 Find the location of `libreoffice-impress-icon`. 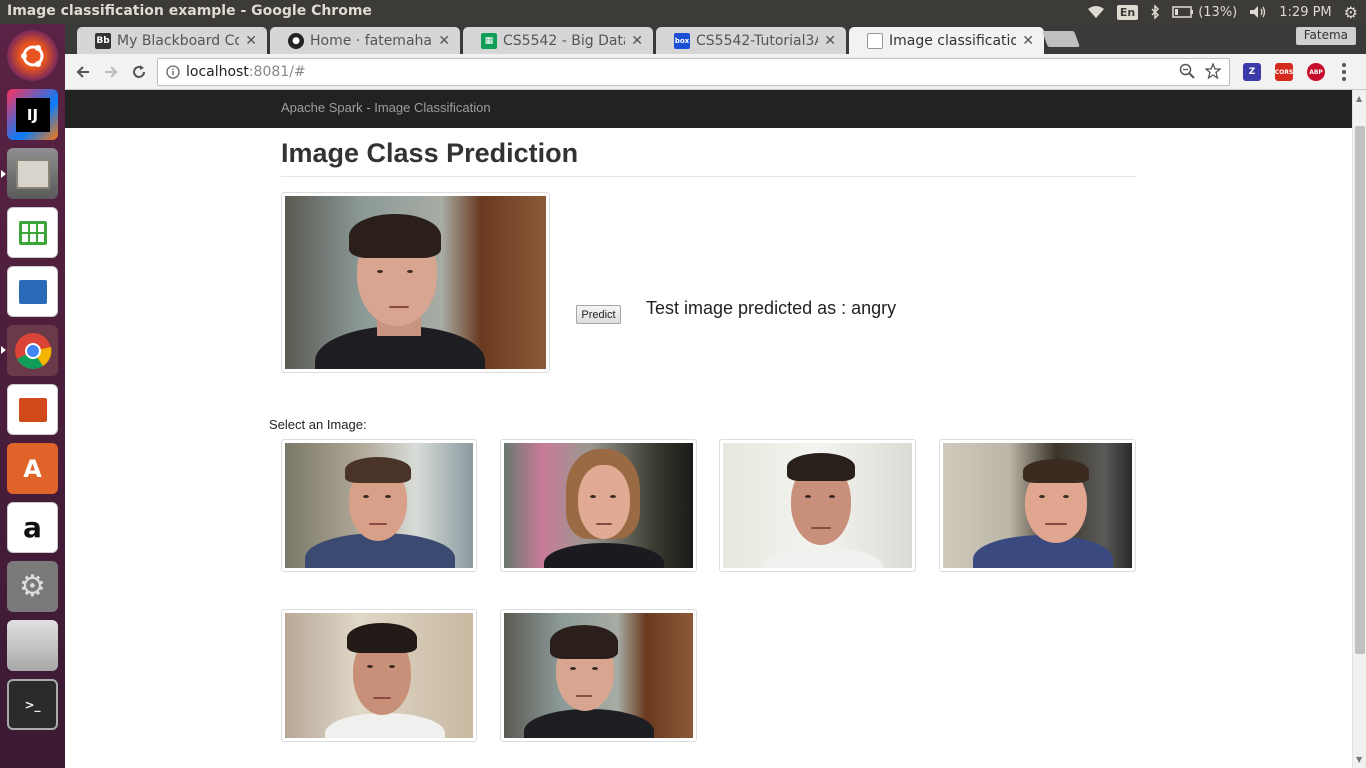

libreoffice-impress-icon is located at coordinates (32, 409).